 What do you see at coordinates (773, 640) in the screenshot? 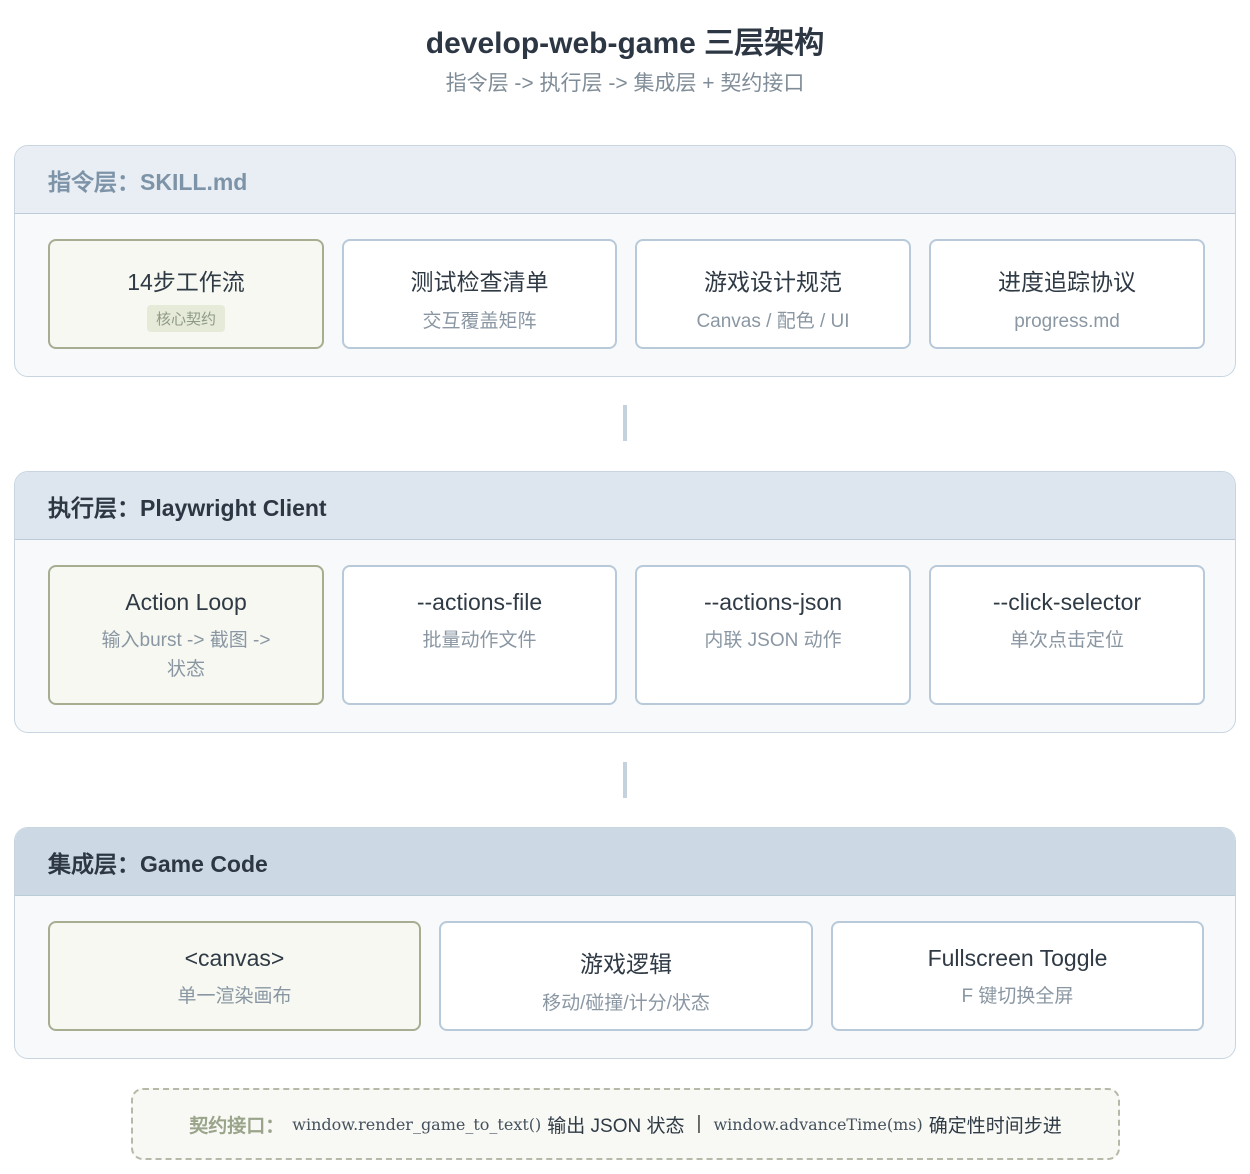
I see `card-subtitle: 内联 JSON 动作` at bounding box center [773, 640].